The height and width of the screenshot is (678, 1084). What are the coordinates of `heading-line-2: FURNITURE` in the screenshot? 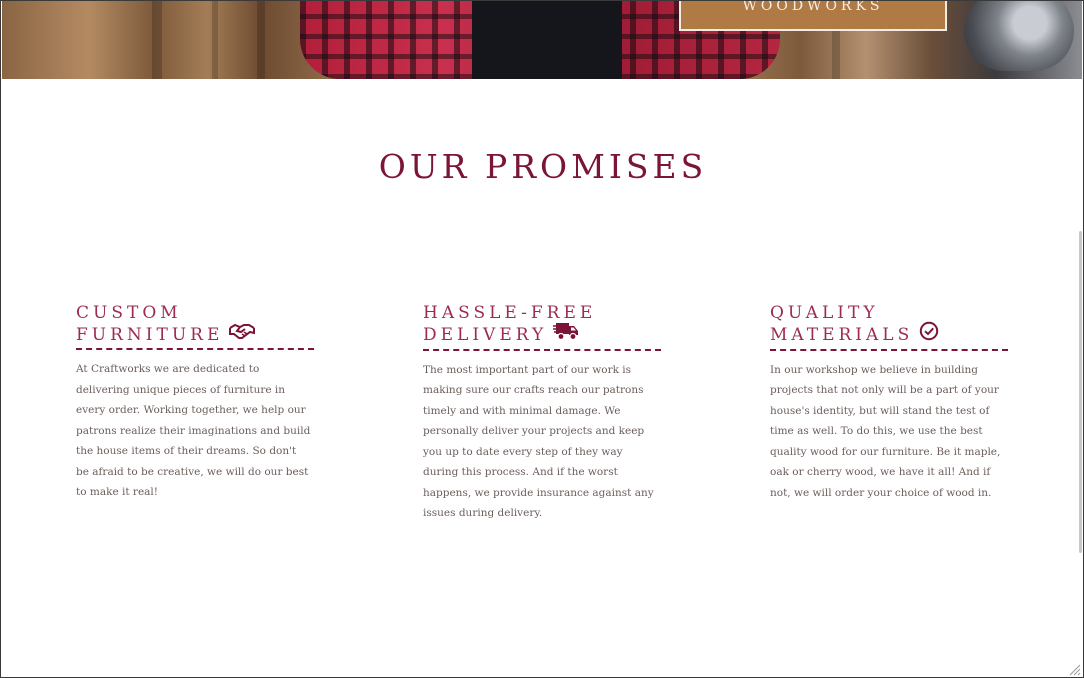 It's located at (150, 335).